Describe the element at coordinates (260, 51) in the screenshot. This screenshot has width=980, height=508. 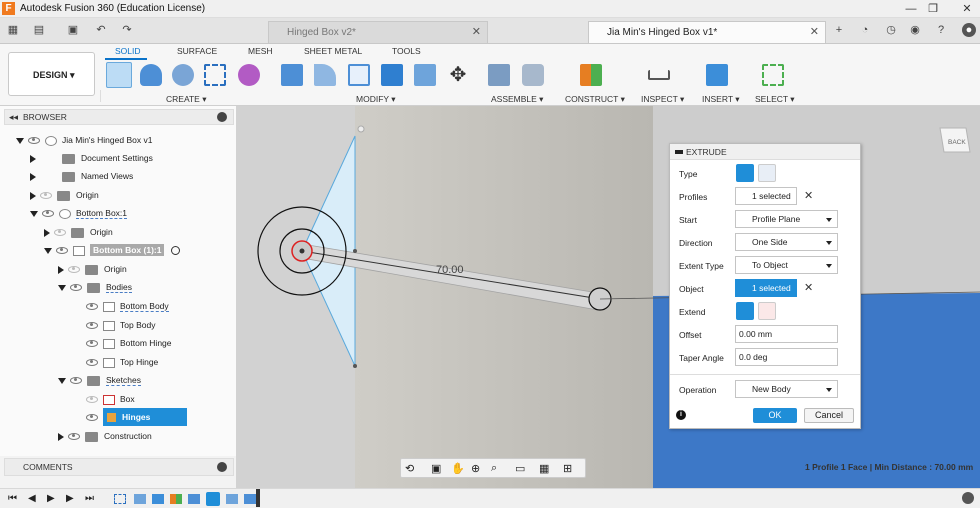
I see `tab-mesh: MESH` at that location.